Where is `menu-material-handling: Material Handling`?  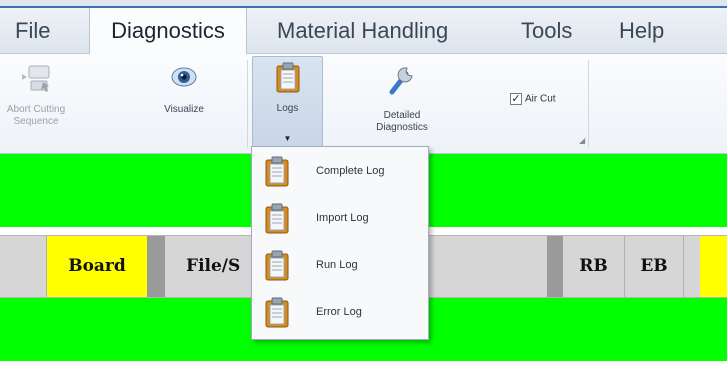 menu-material-handling: Material Handling is located at coordinates (362, 31).